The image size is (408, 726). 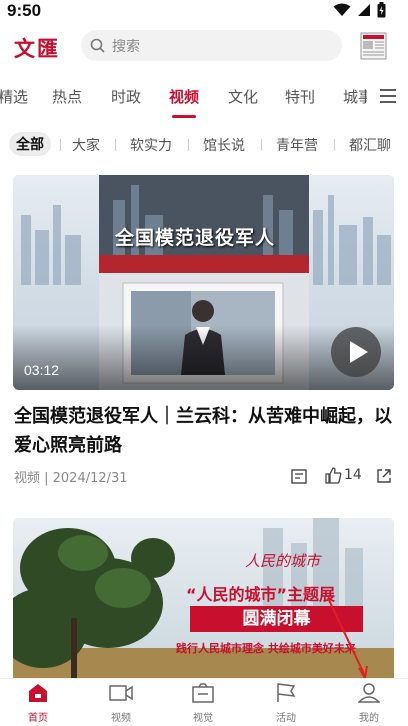 I want to click on video-icon, so click(x=121, y=693).